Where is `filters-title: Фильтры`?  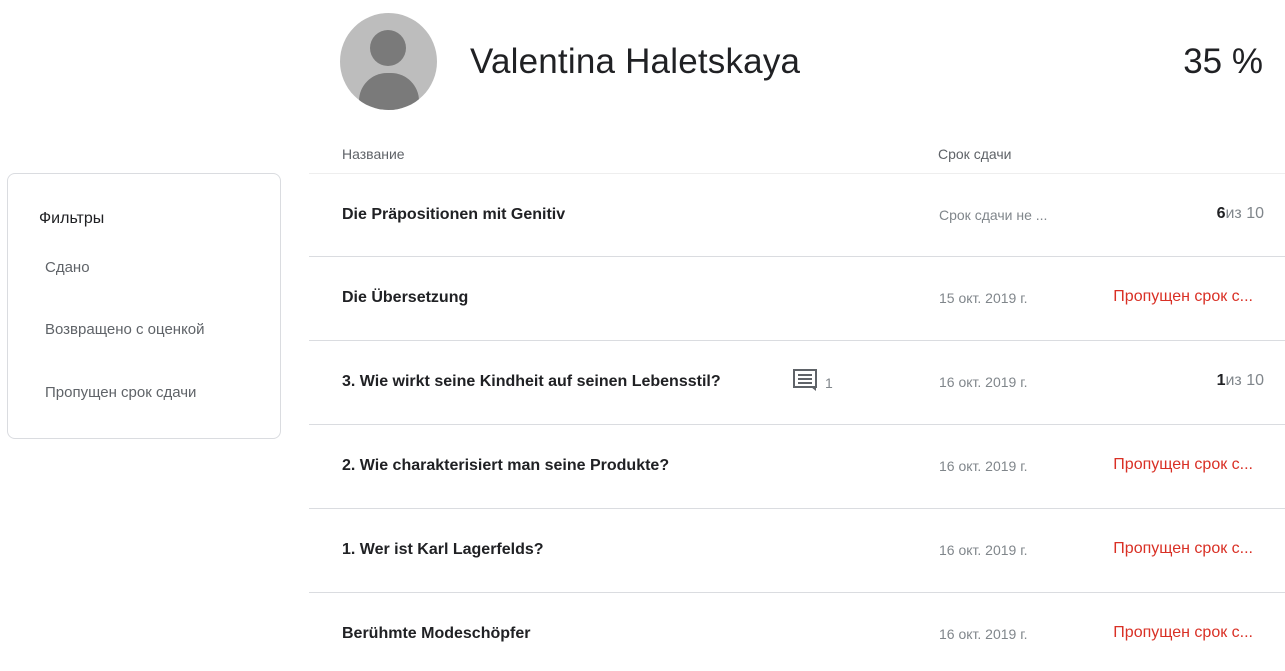
filters-title: Фильтры is located at coordinates (72, 218).